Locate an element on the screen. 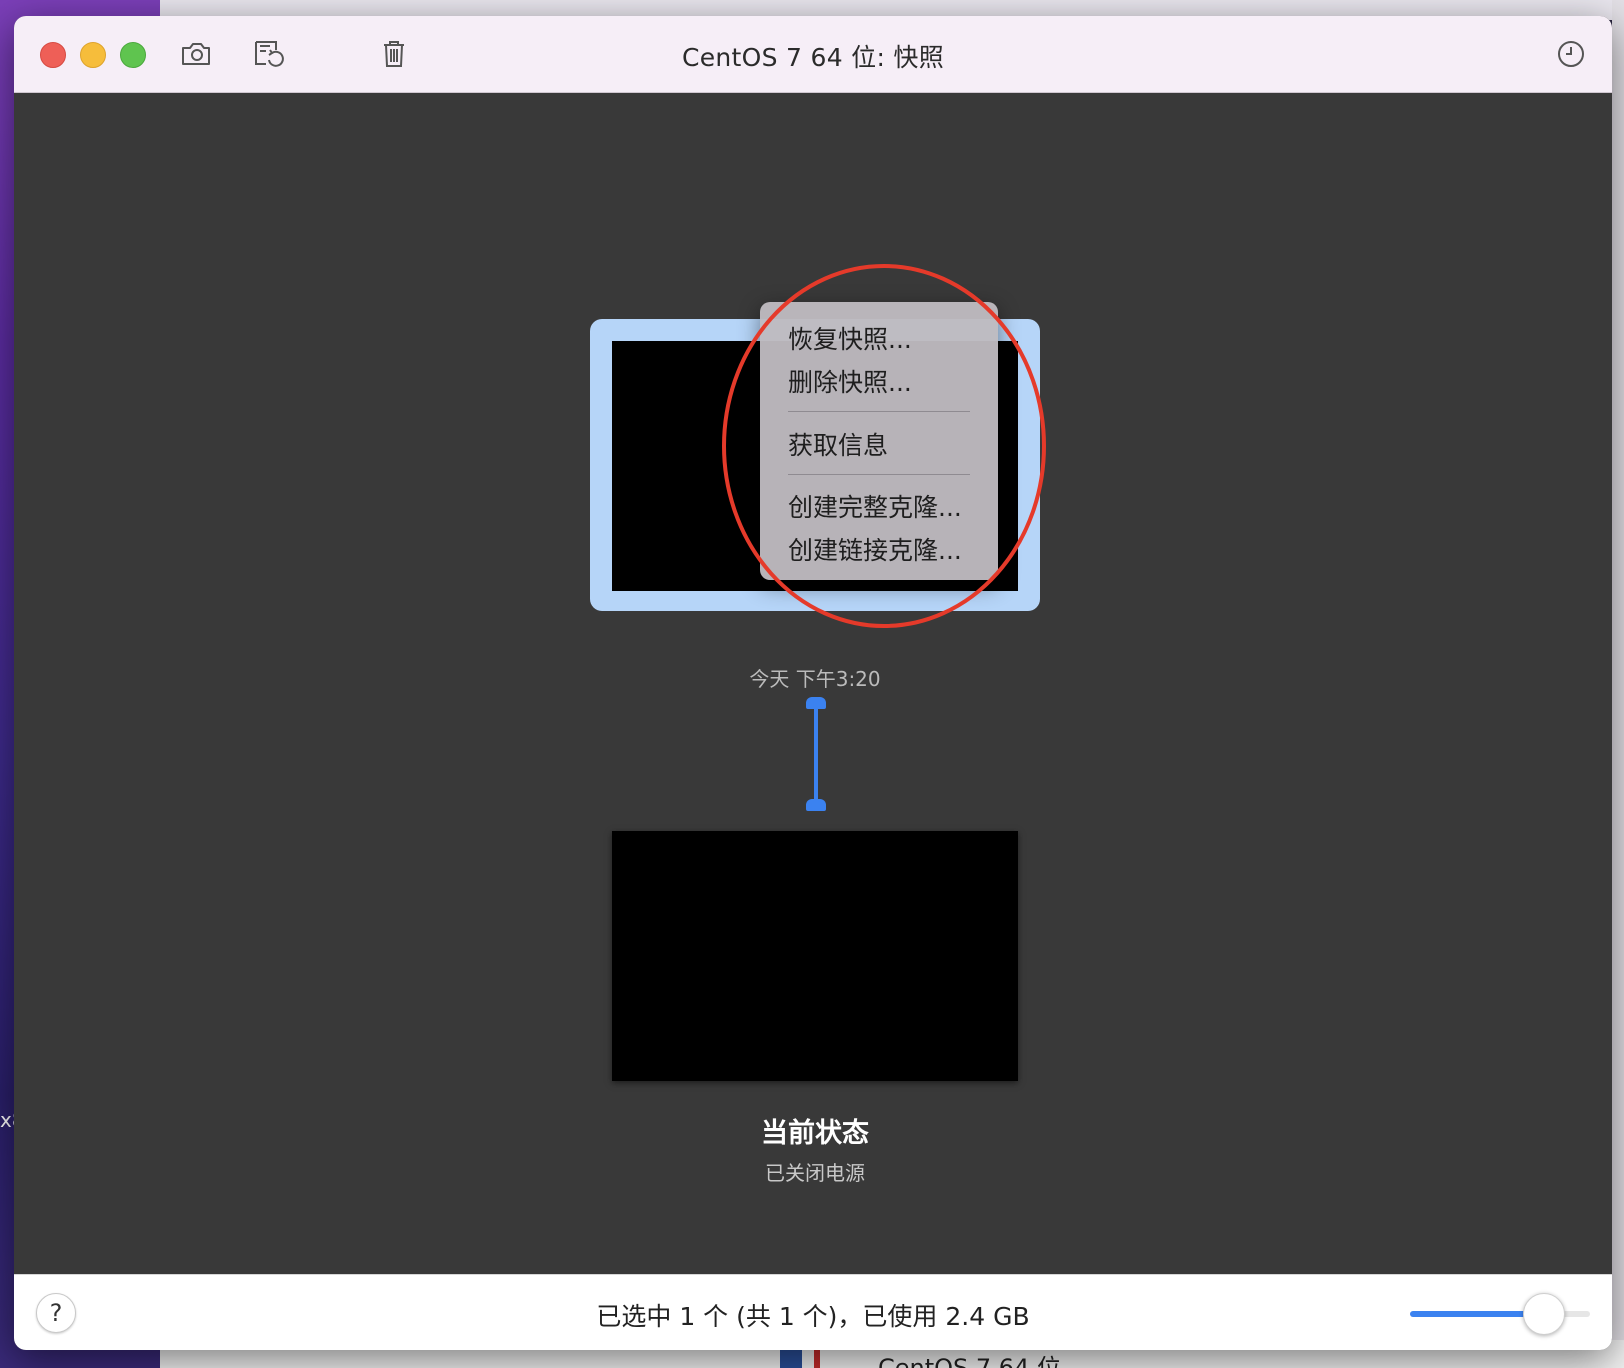  background-window-right is located at coordinates (1618, 684).